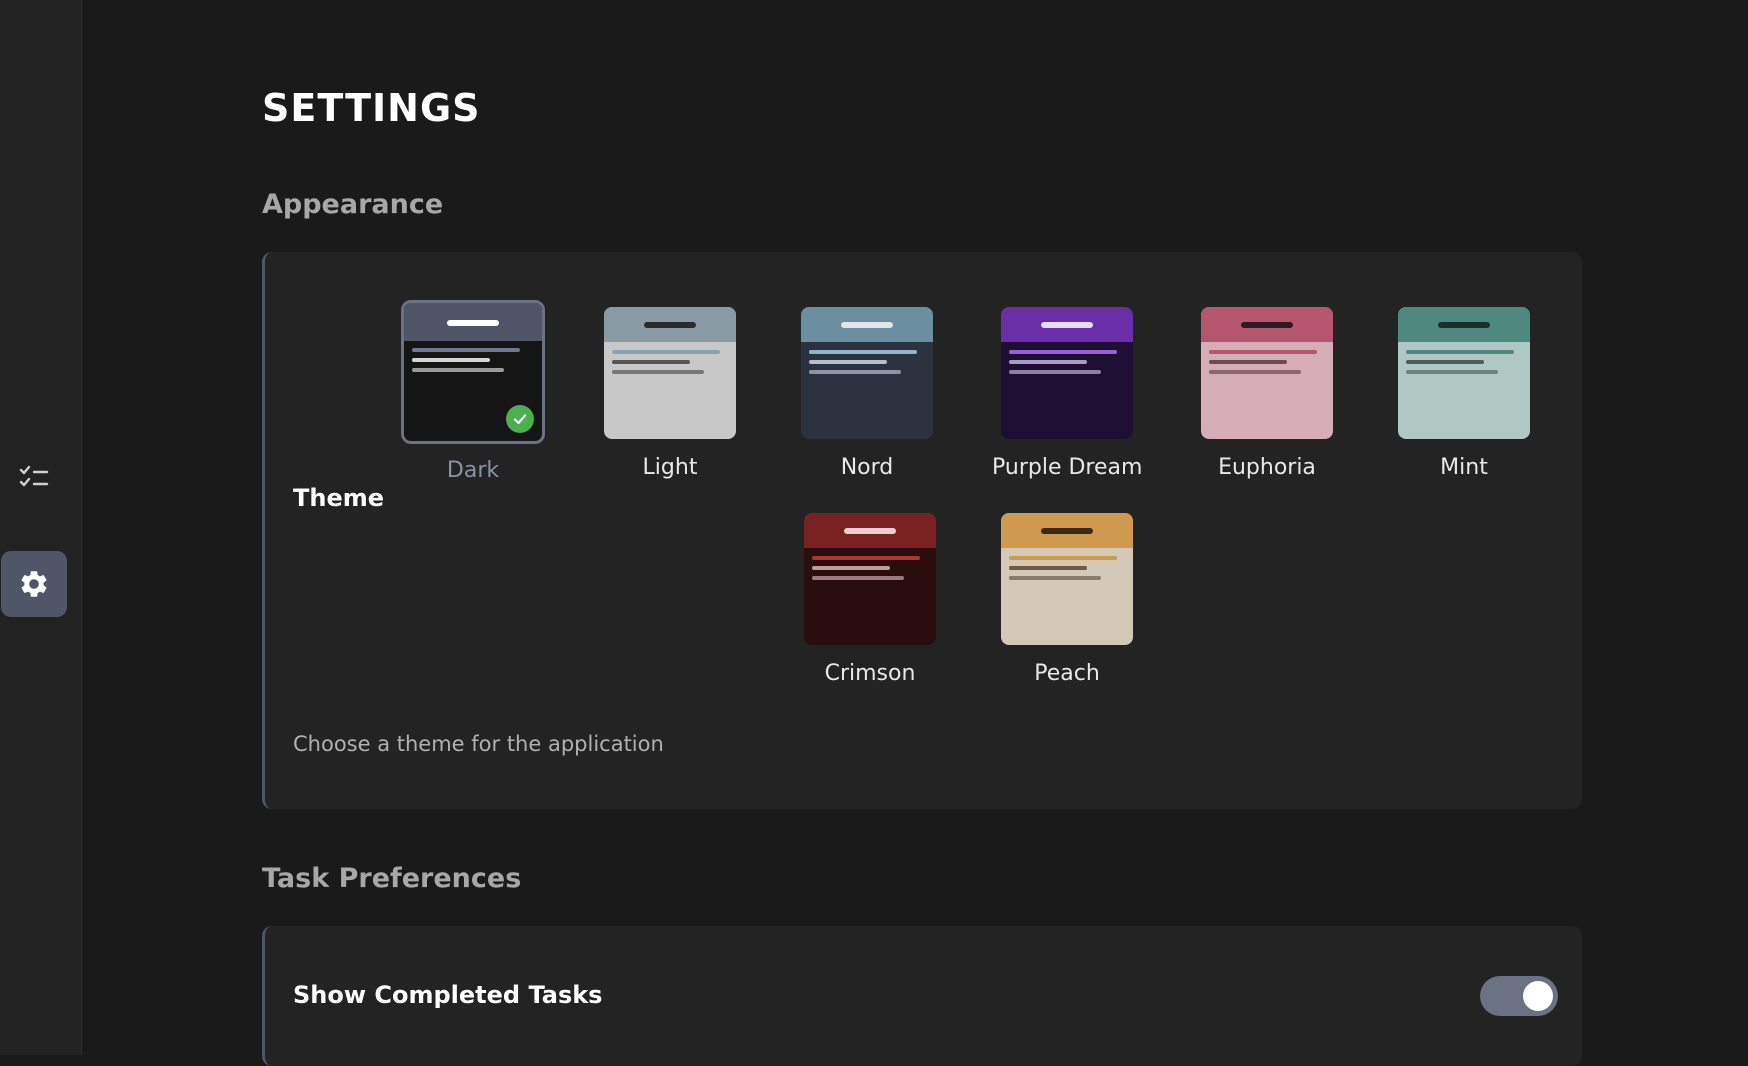  I want to click on page-title: SETTINGS, so click(371, 108).